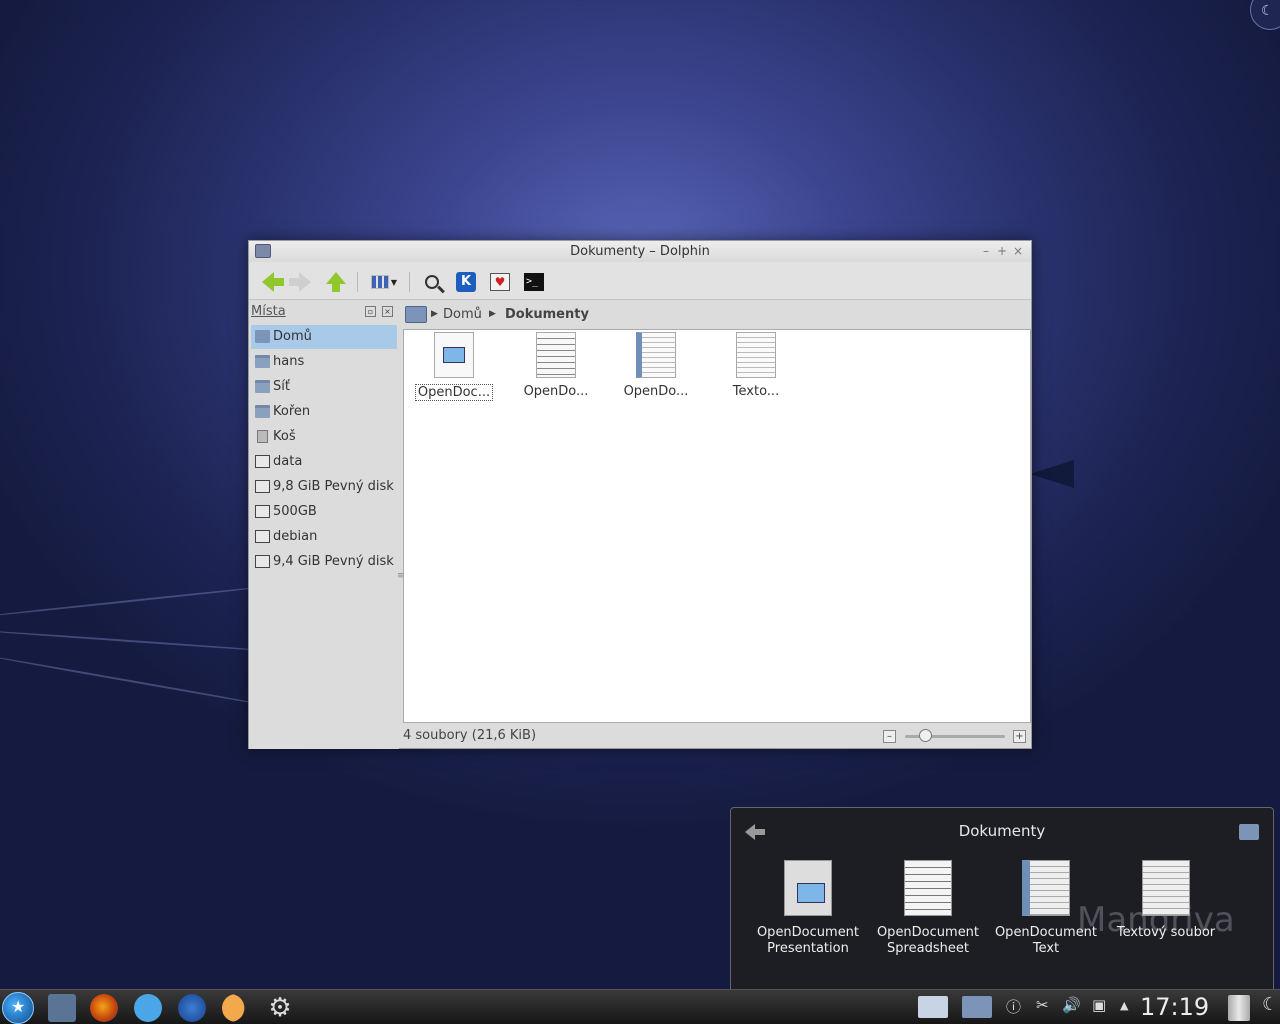 The height and width of the screenshot is (1024, 1280). I want to click on place-label: debian, so click(295, 536).